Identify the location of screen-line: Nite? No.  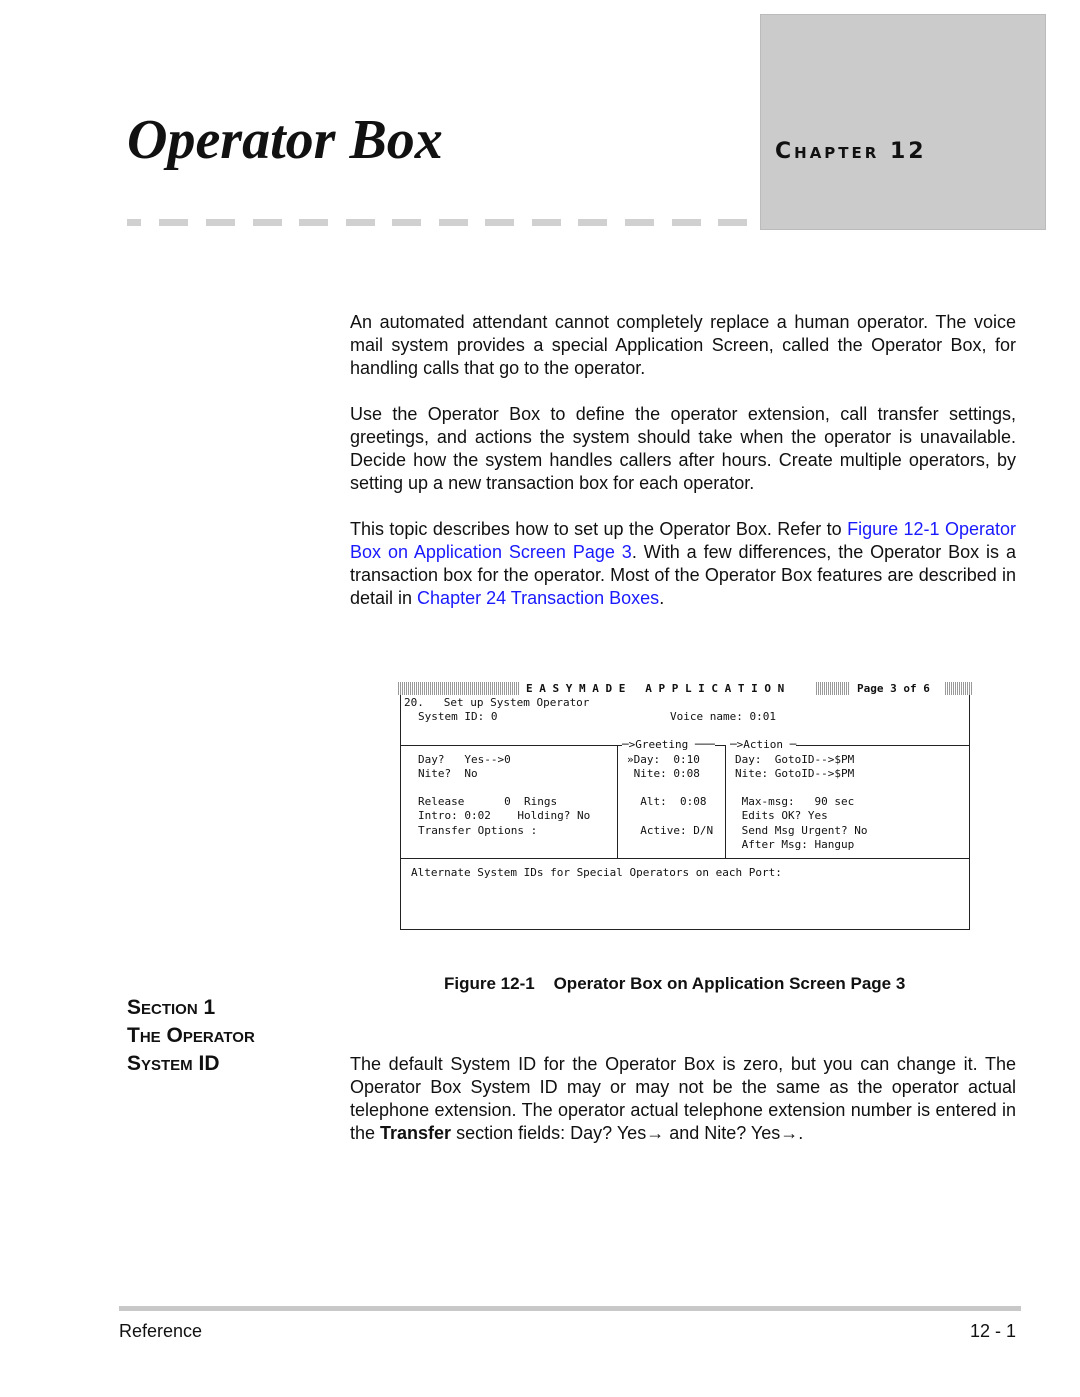
(448, 773).